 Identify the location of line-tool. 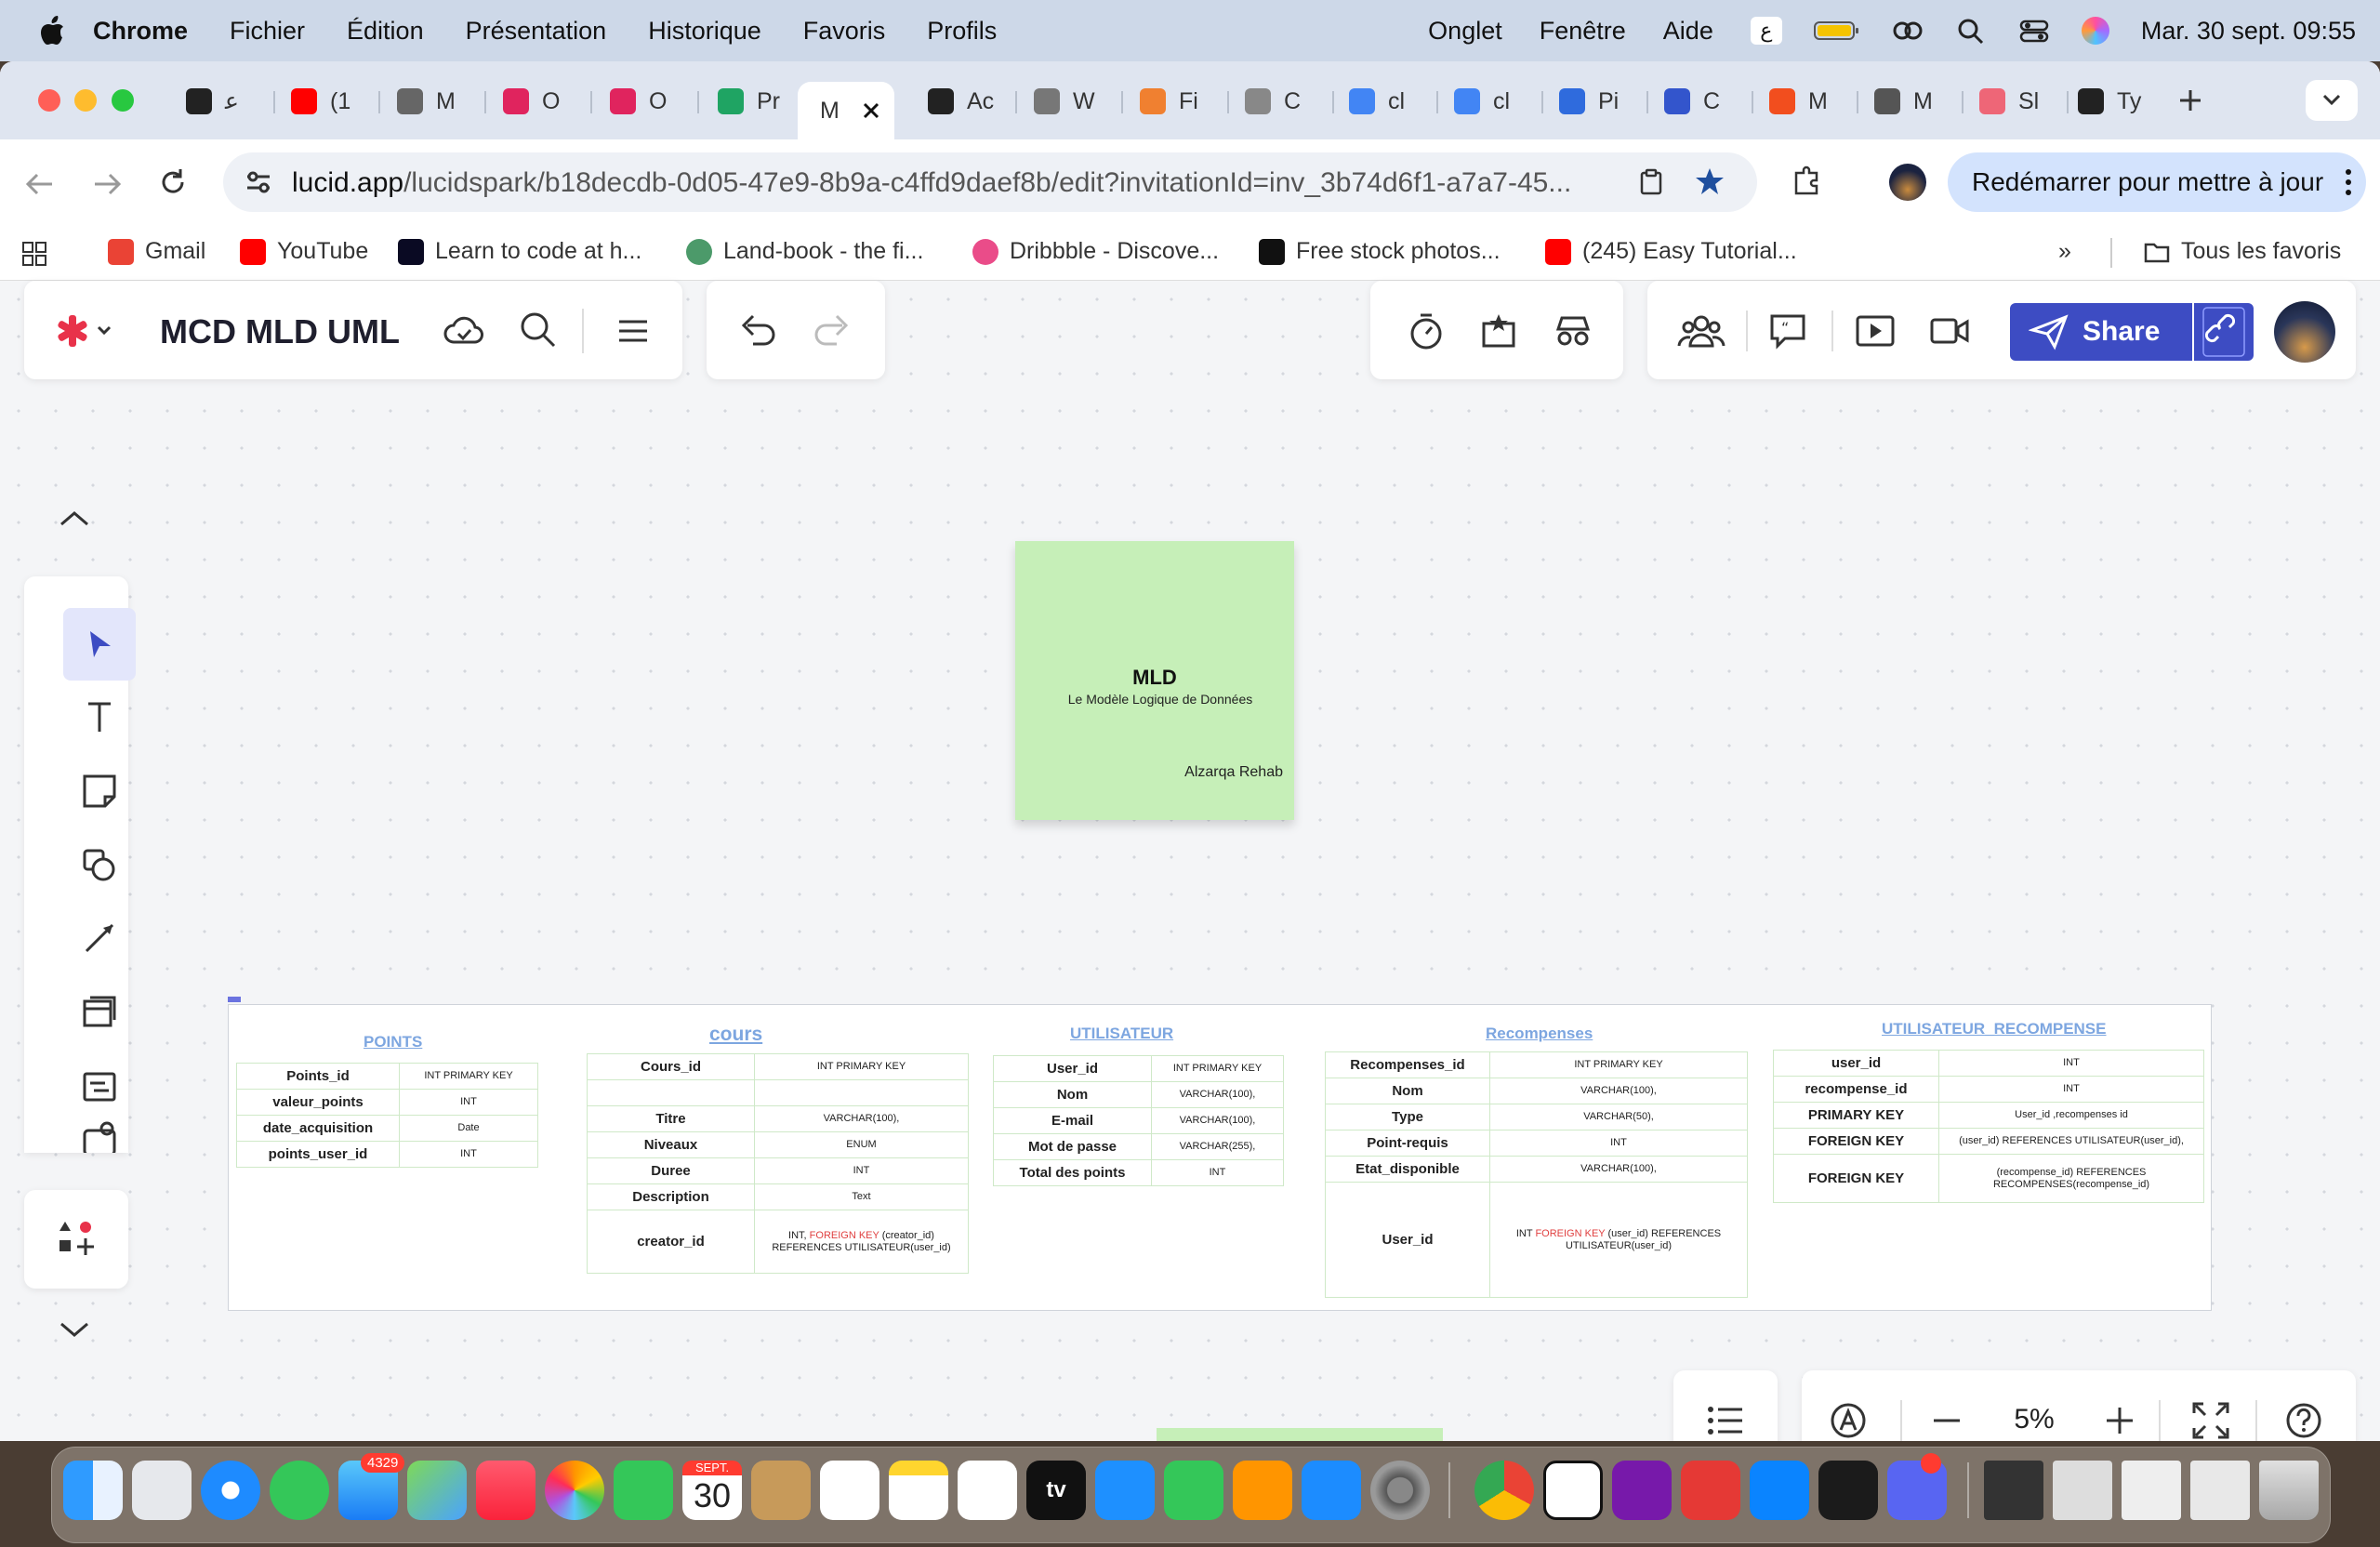
(99, 938).